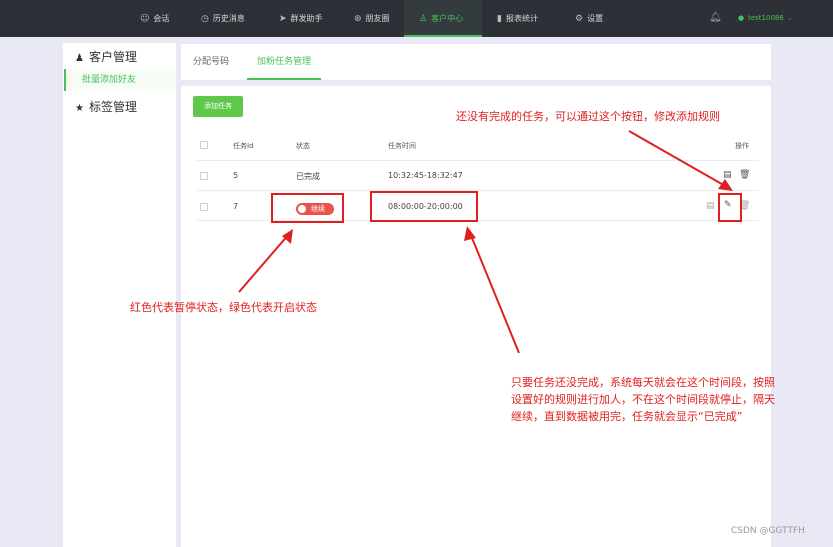 Image resolution: width=833 pixels, height=547 pixels. What do you see at coordinates (595, 18) in the screenshot?
I see `nav-label: 设置` at bounding box center [595, 18].